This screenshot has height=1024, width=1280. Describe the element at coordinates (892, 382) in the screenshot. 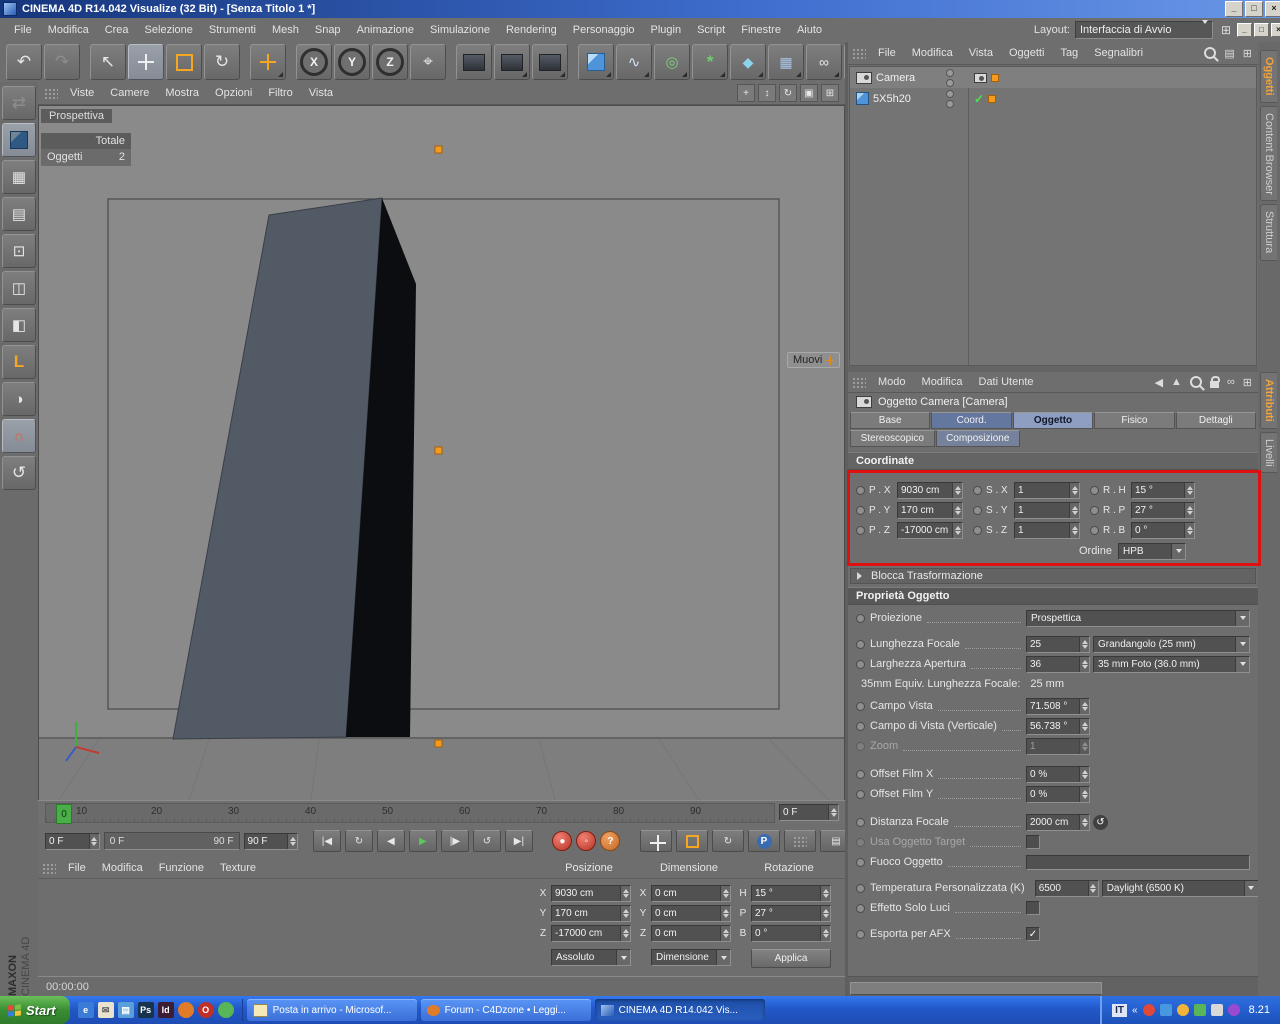

I see `am-menu-modo: Modo` at that location.